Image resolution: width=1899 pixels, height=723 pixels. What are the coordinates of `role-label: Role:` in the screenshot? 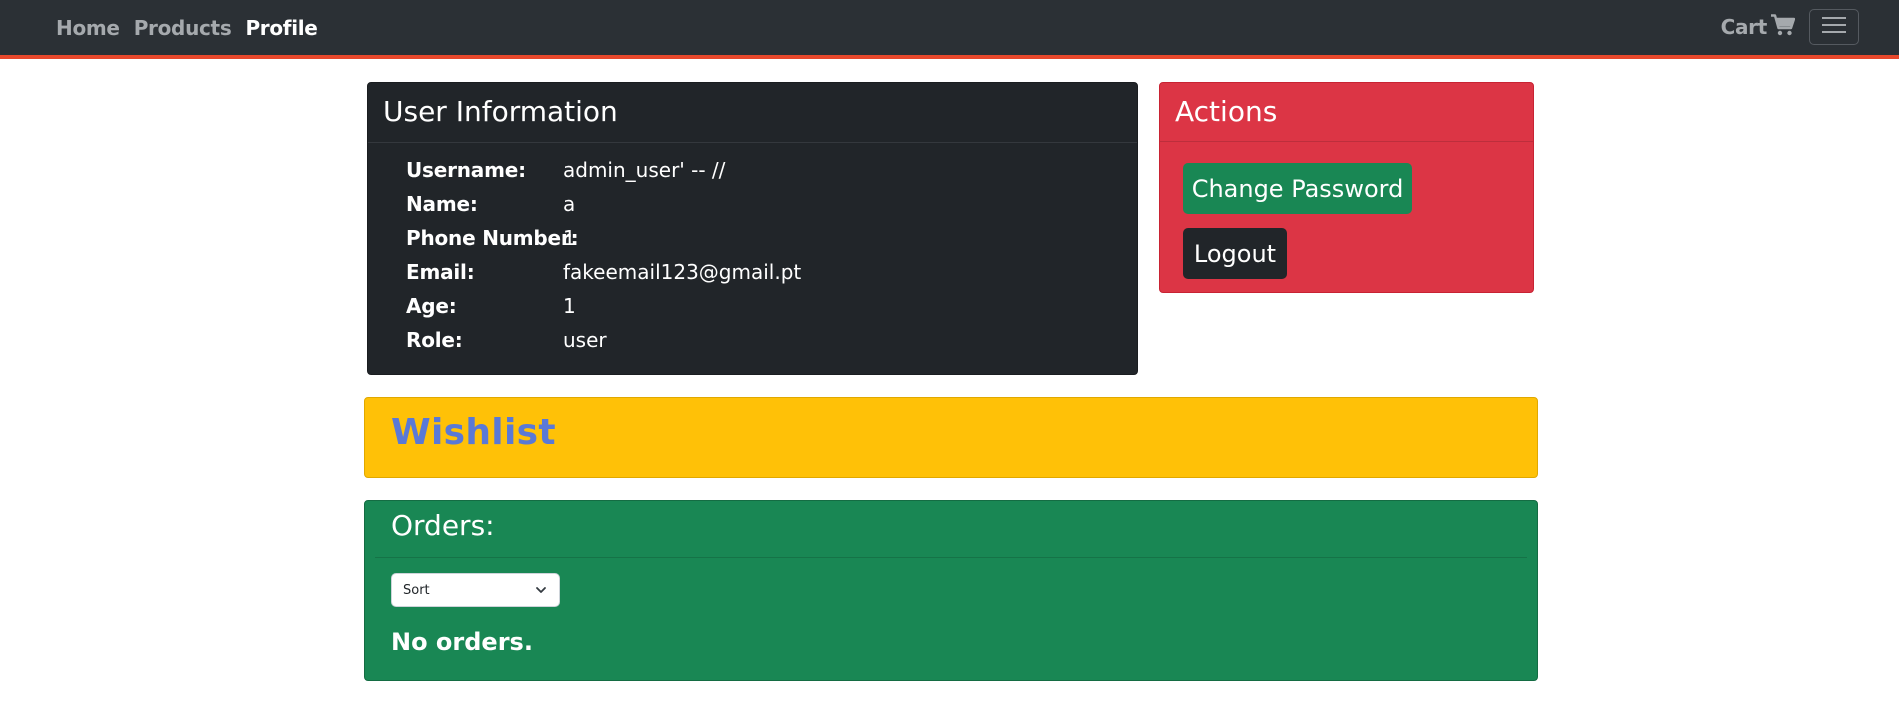 It's located at (434, 340).